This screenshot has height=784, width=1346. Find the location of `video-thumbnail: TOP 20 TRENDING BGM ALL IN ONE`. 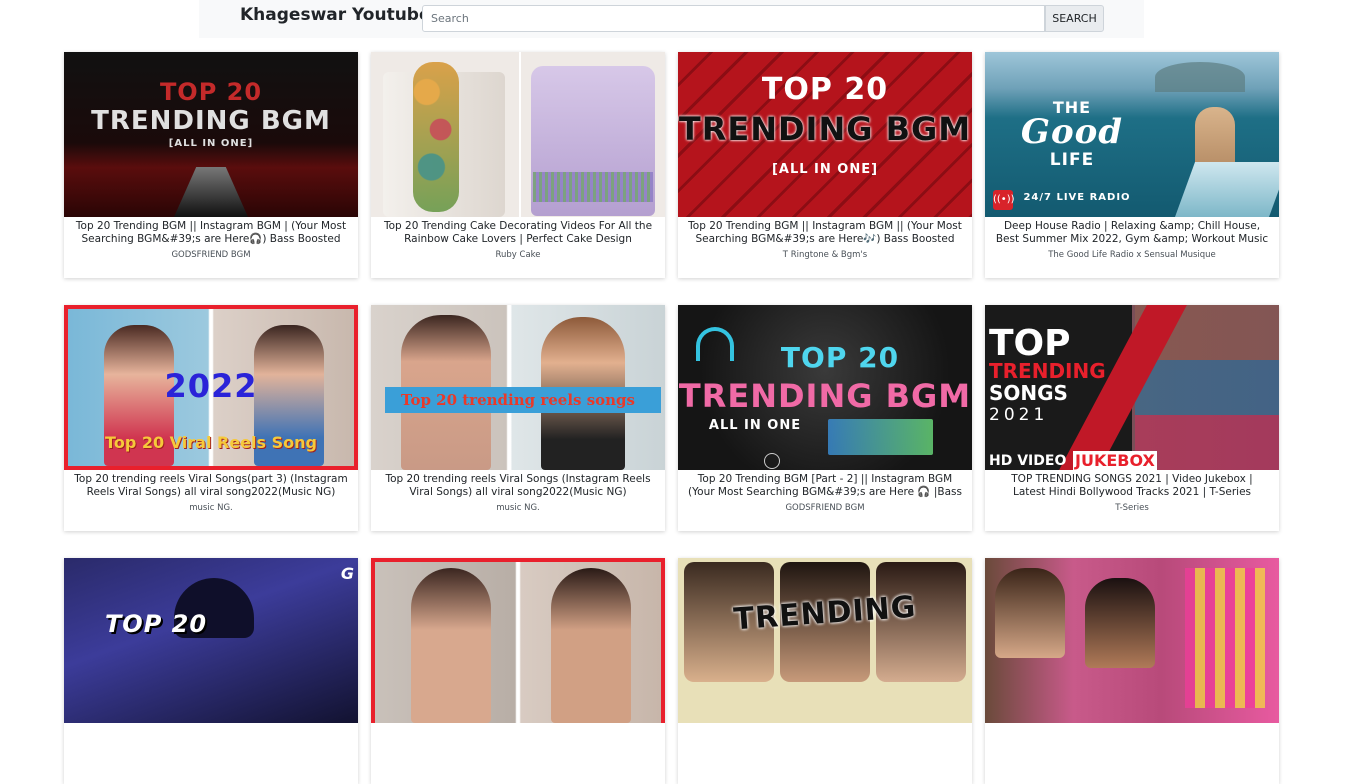

video-thumbnail: TOP 20 TRENDING BGM ALL IN ONE is located at coordinates (825, 387).